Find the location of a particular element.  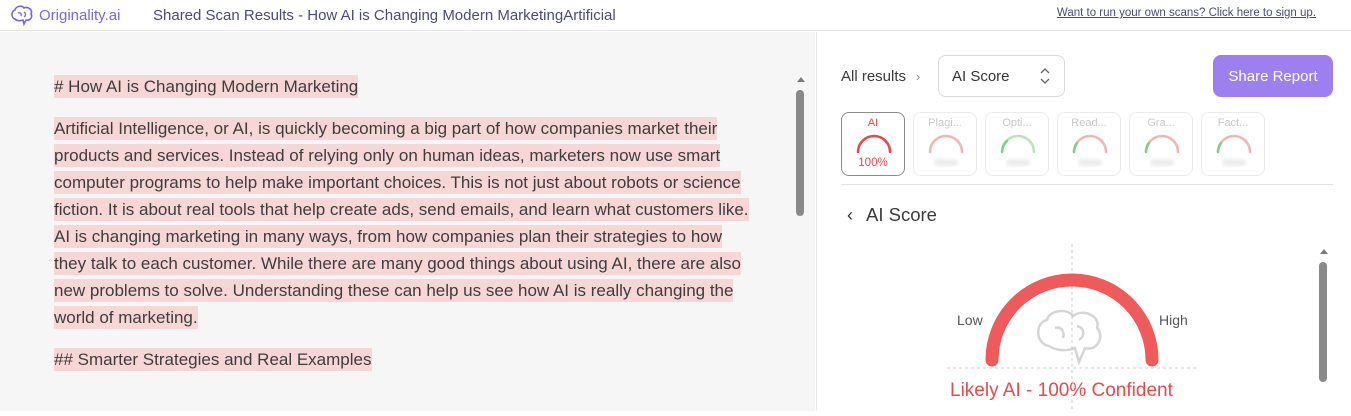

brand: Originality.ai is located at coordinates (65, 15).